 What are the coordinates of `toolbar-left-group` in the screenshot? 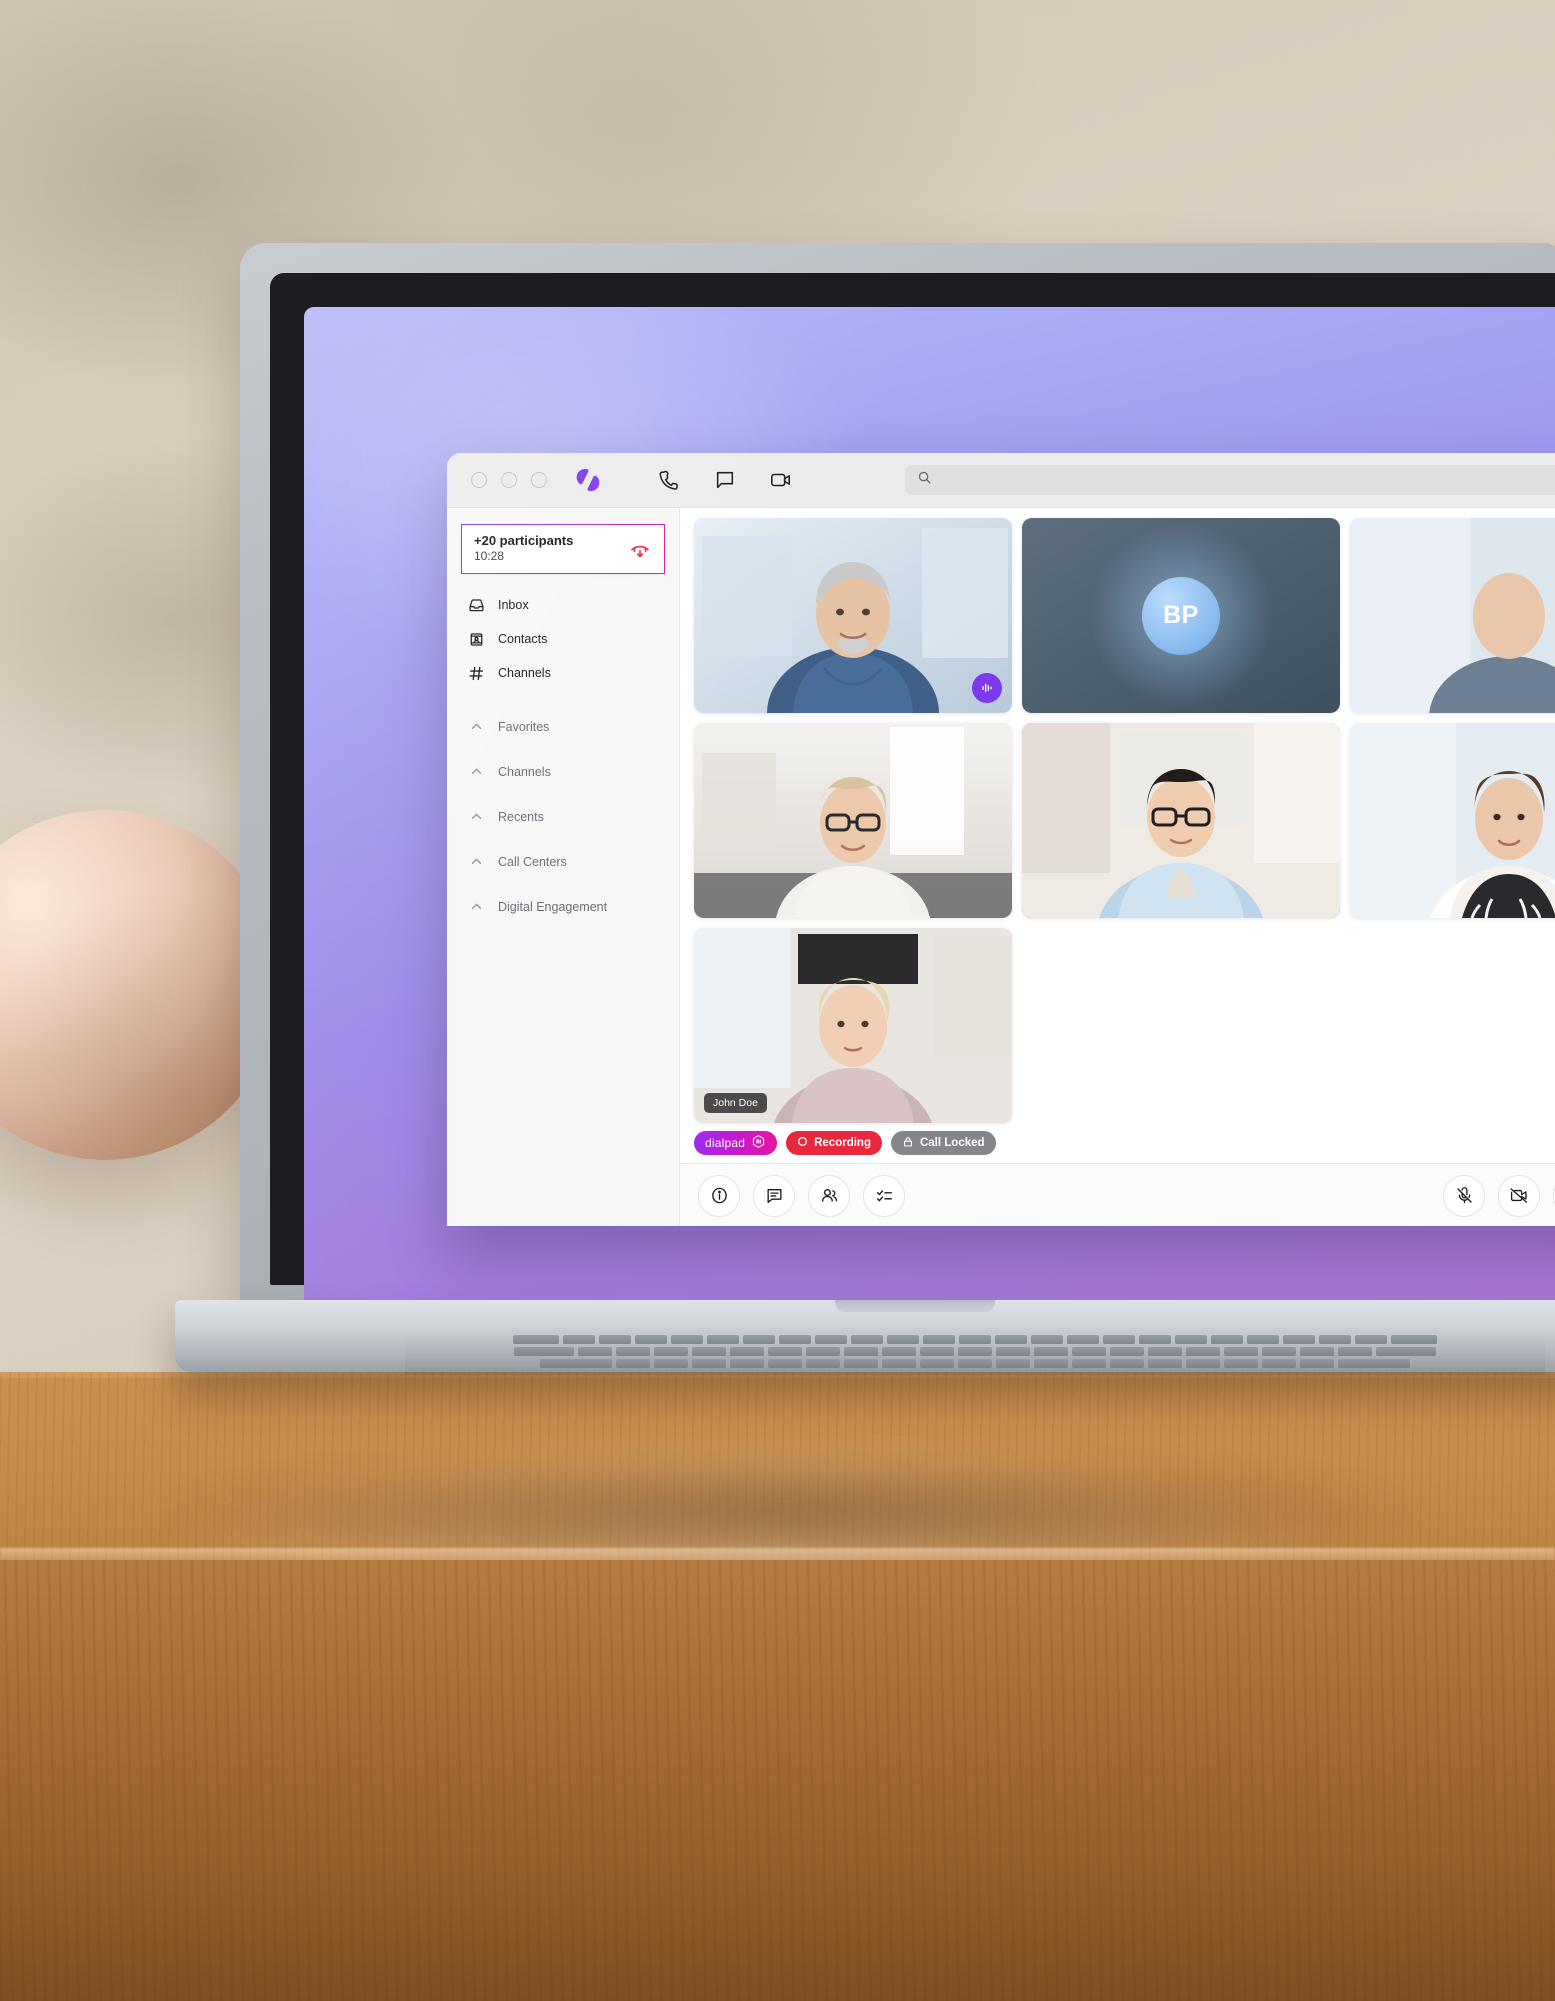 It's located at (801, 1195).